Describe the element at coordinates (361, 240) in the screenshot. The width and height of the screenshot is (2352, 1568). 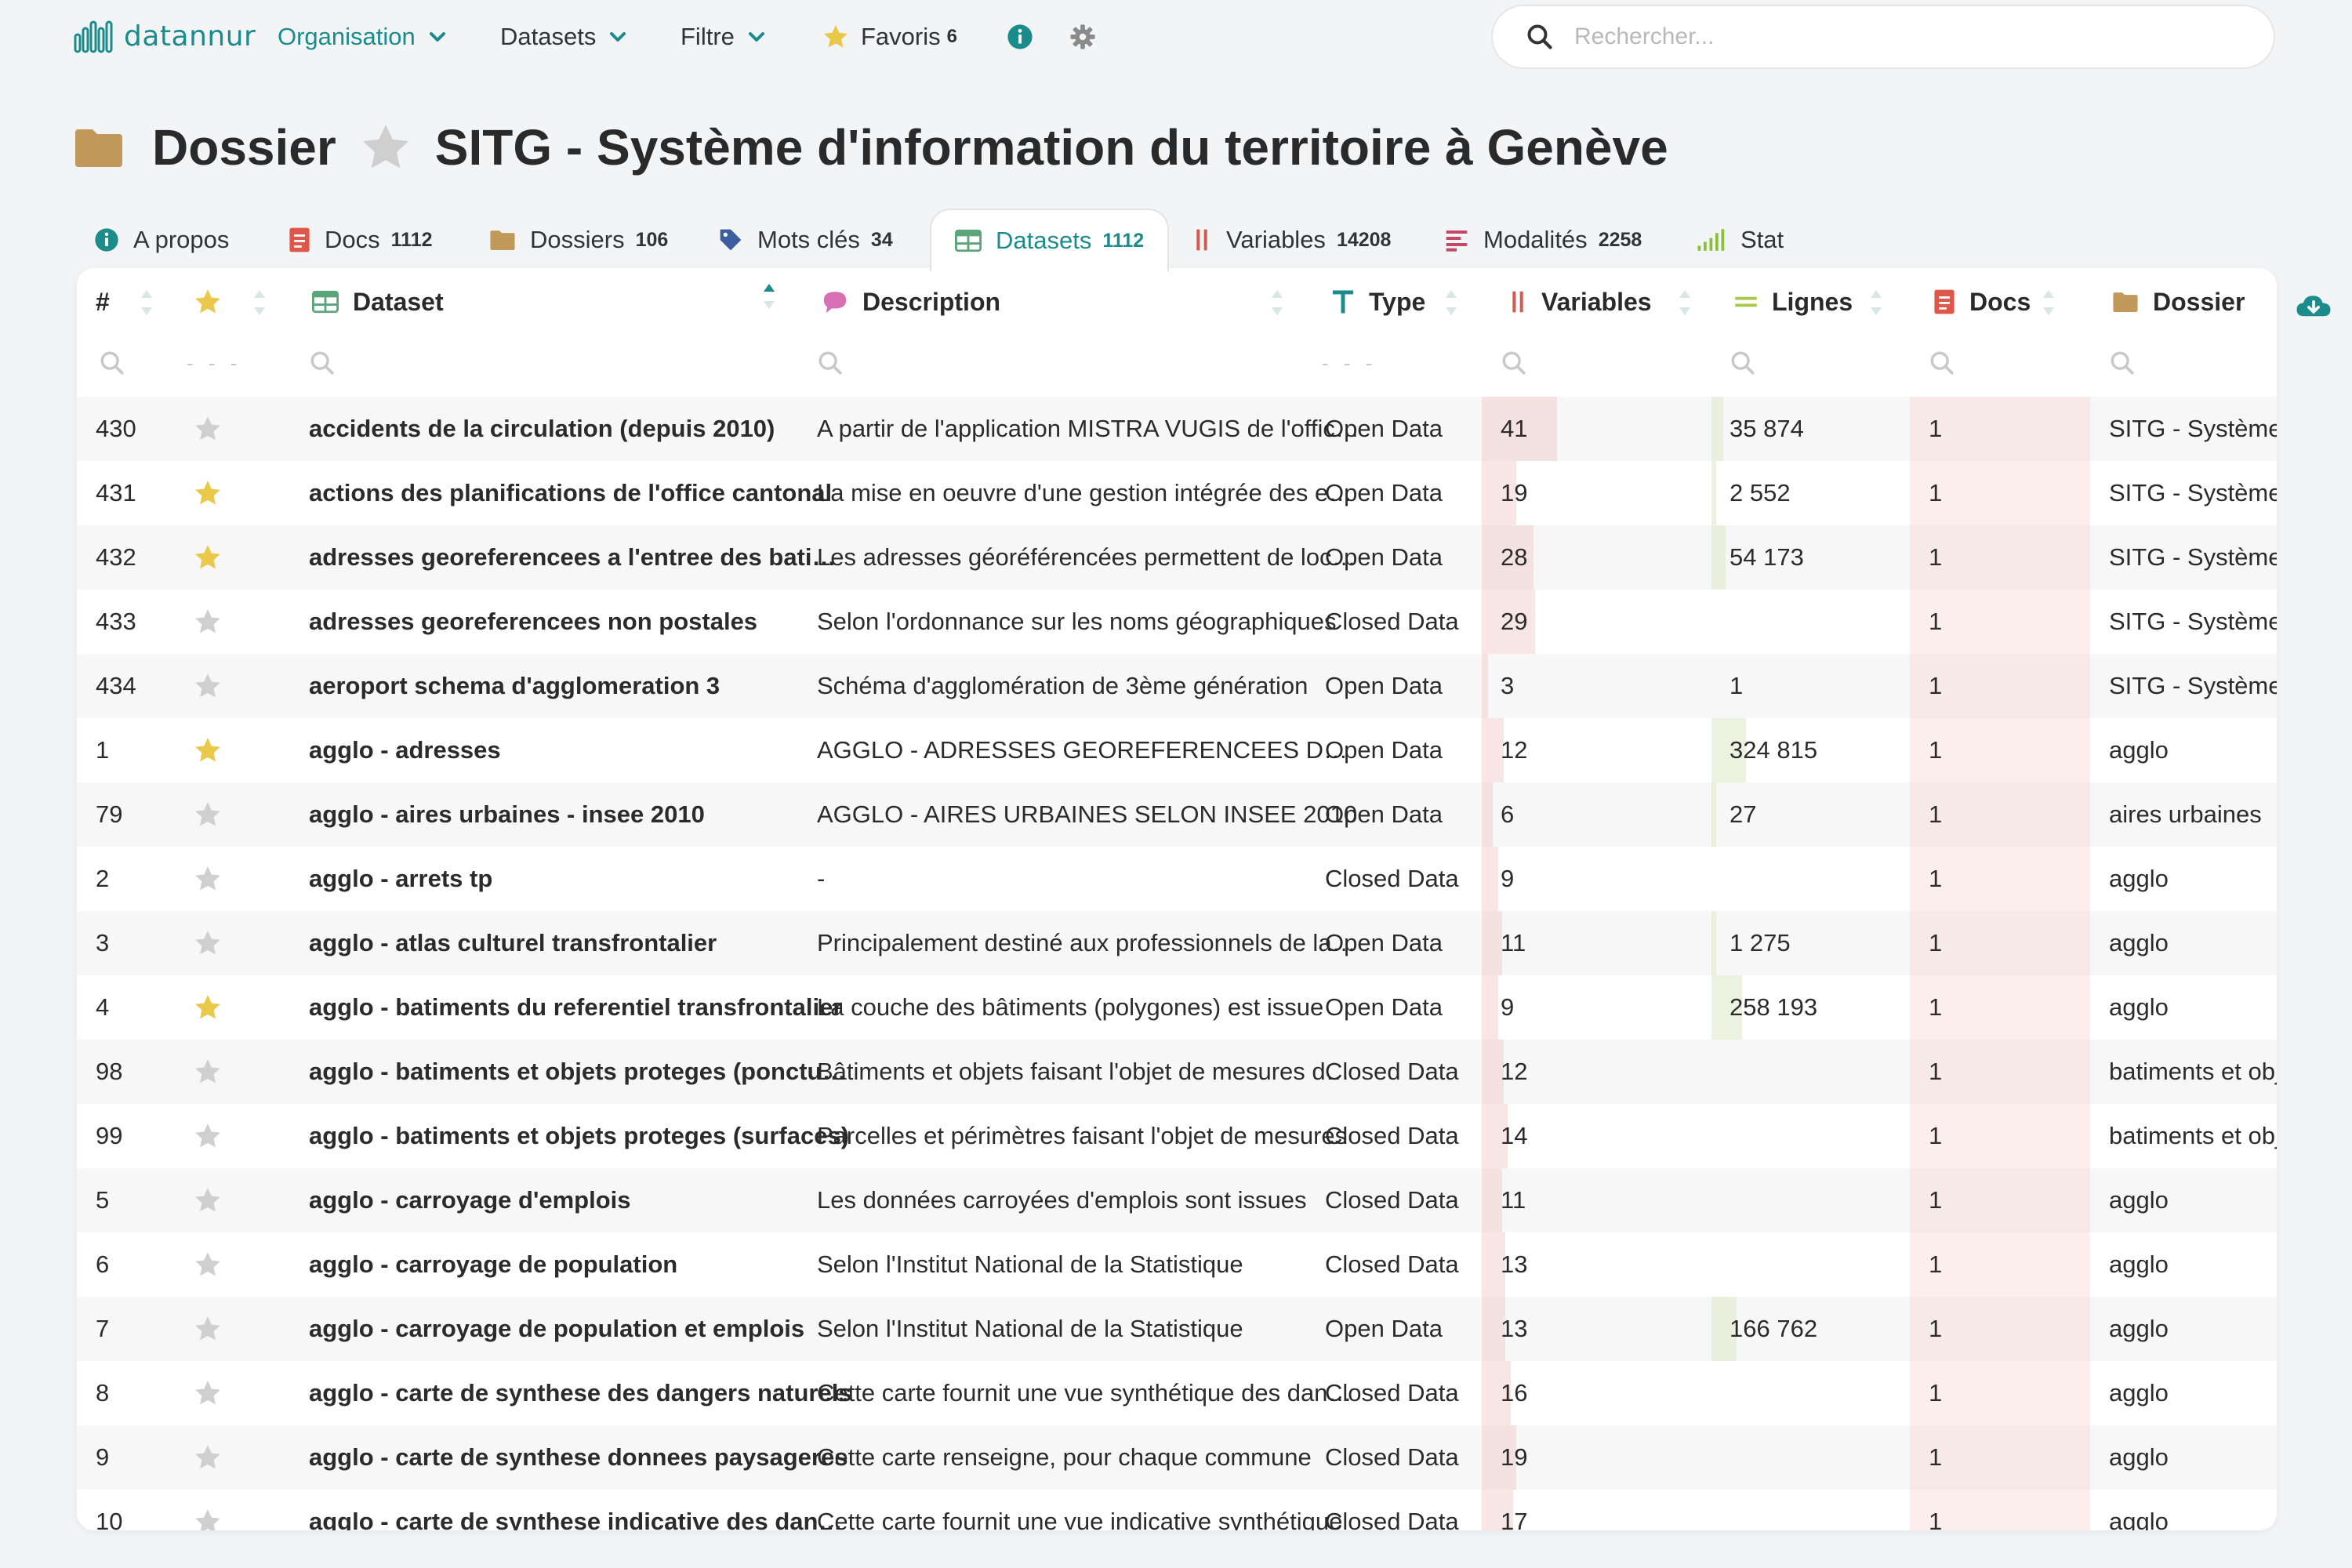
I see `tab-docs: Docs 1112` at that location.